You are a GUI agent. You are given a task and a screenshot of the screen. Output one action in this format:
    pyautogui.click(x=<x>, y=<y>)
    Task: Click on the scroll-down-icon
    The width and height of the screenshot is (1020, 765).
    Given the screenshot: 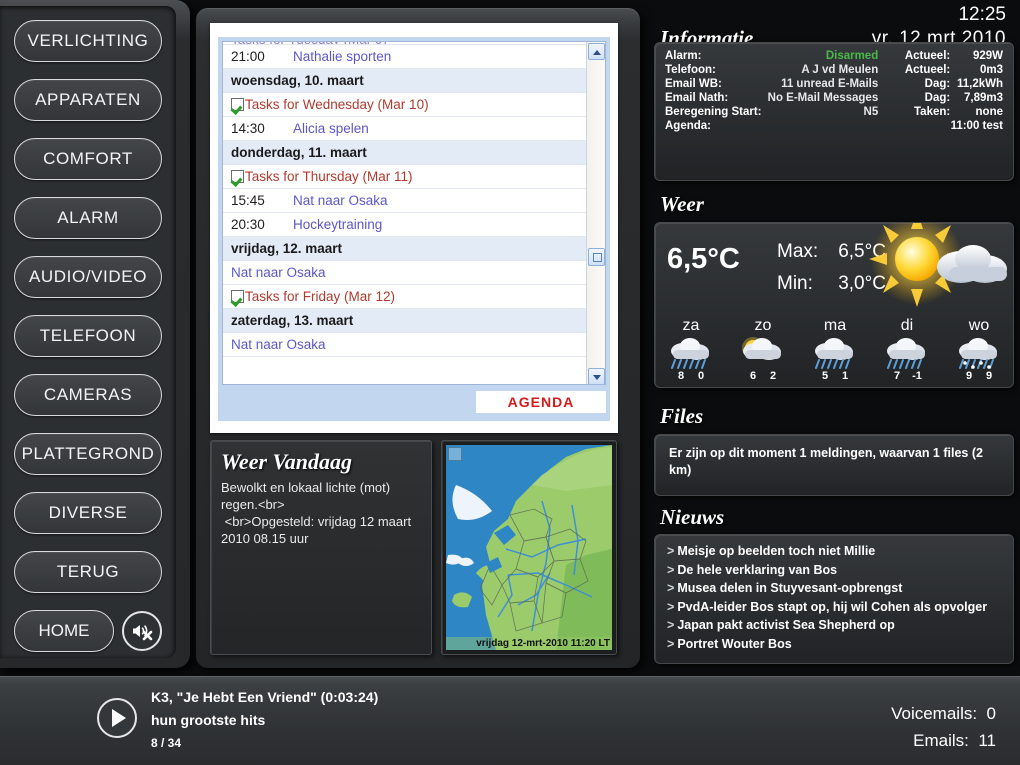 What is the action you would take?
    pyautogui.click(x=596, y=376)
    